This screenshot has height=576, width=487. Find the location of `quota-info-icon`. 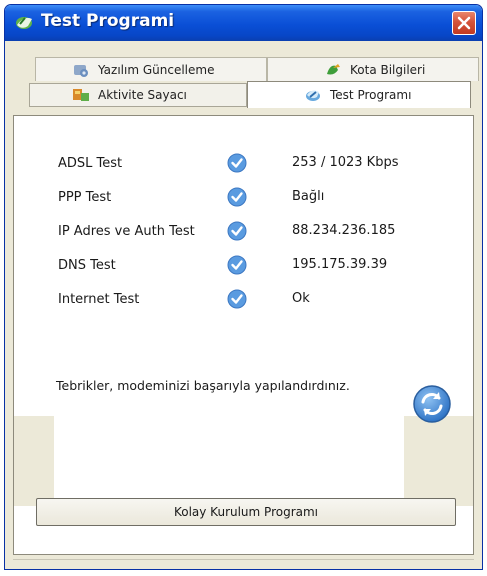

quota-info-icon is located at coordinates (333, 68).